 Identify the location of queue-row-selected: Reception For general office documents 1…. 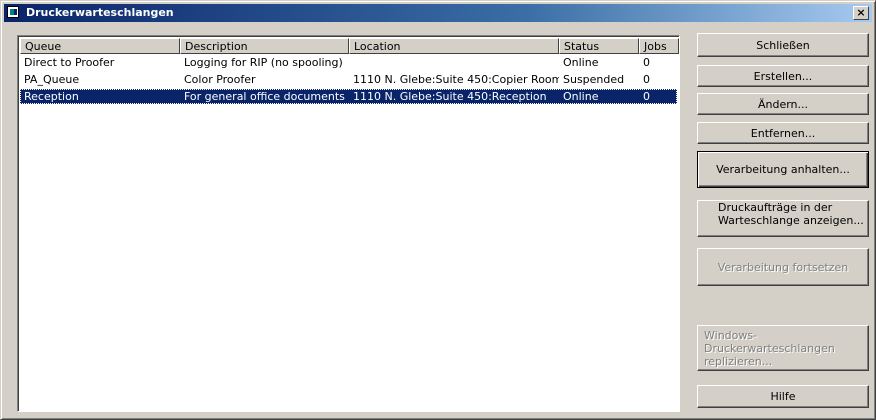
(348, 96).